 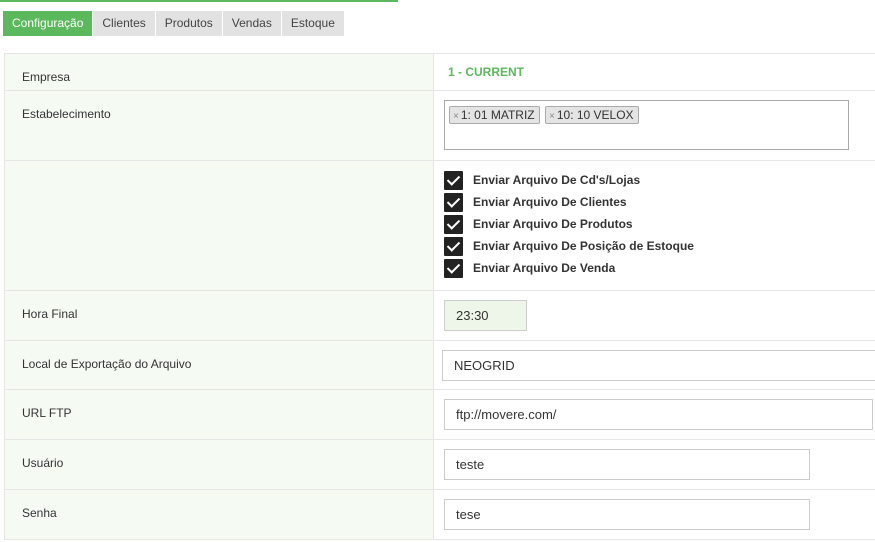 What do you see at coordinates (43, 463) in the screenshot?
I see `usuario-label: Usuário` at bounding box center [43, 463].